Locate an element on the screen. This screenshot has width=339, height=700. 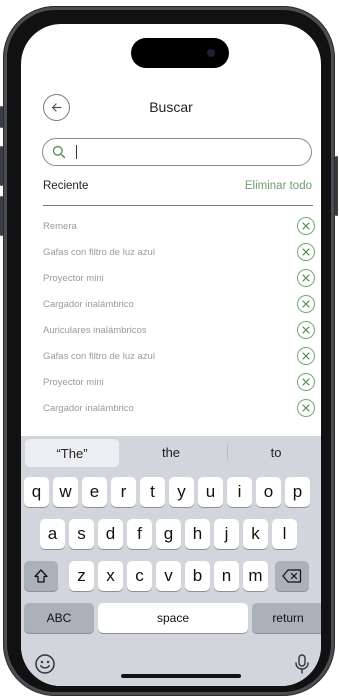
key-x: x is located at coordinates (110, 576).